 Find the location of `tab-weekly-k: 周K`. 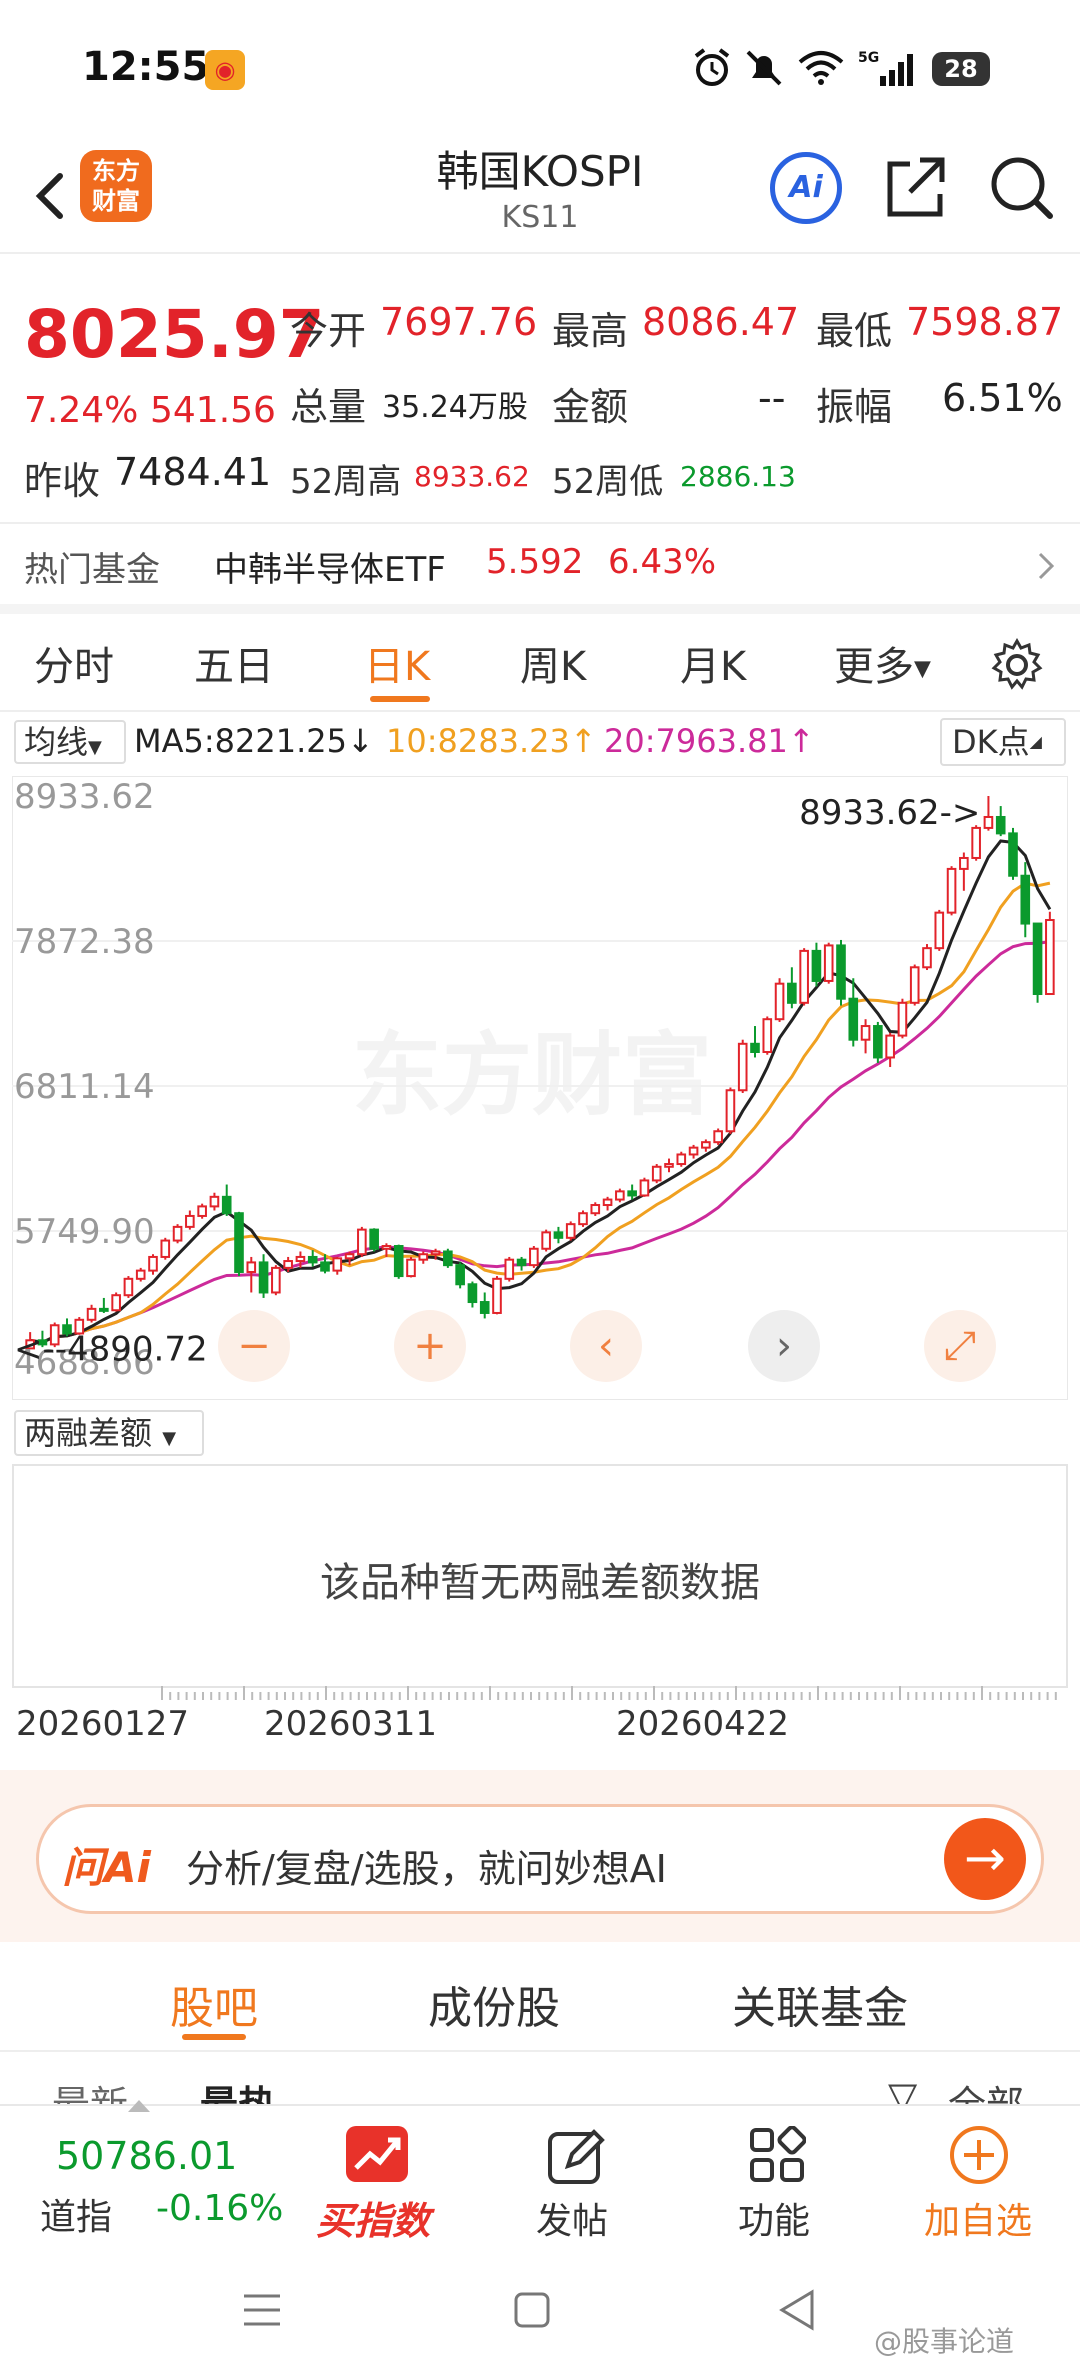

tab-weekly-k: 周K is located at coordinates (553, 663).